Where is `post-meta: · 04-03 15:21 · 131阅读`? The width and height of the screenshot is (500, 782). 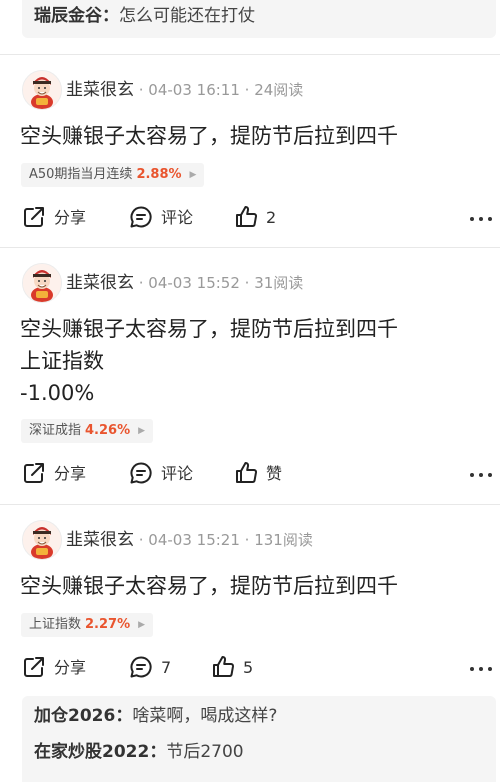
post-meta: · 04-03 15:21 · 131阅读 is located at coordinates (223, 540).